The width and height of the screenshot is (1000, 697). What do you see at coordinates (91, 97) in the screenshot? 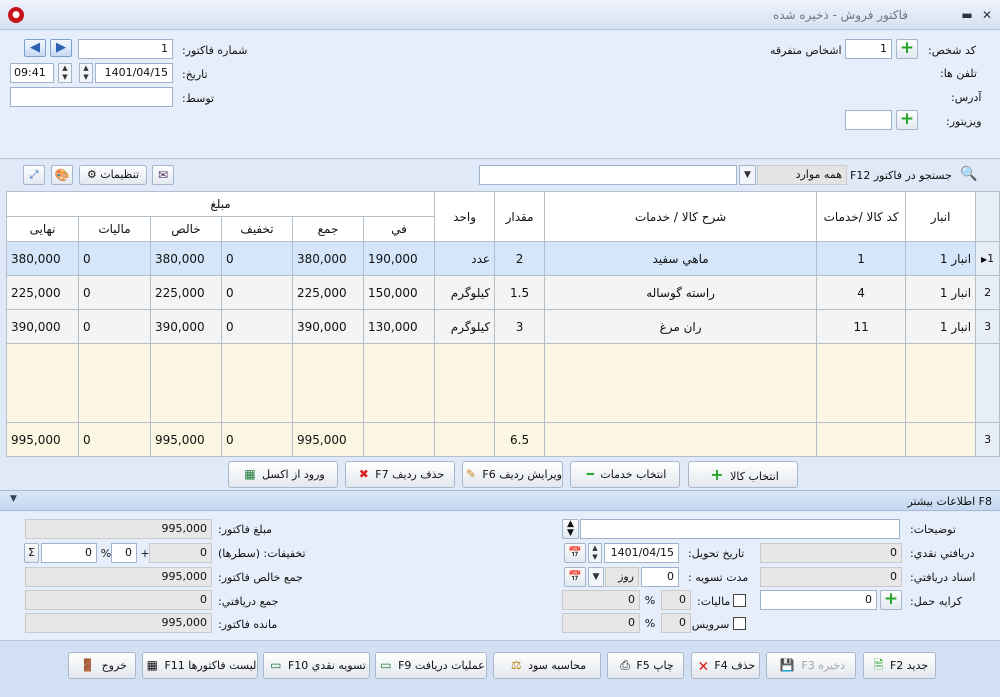
I see `by-input` at bounding box center [91, 97].